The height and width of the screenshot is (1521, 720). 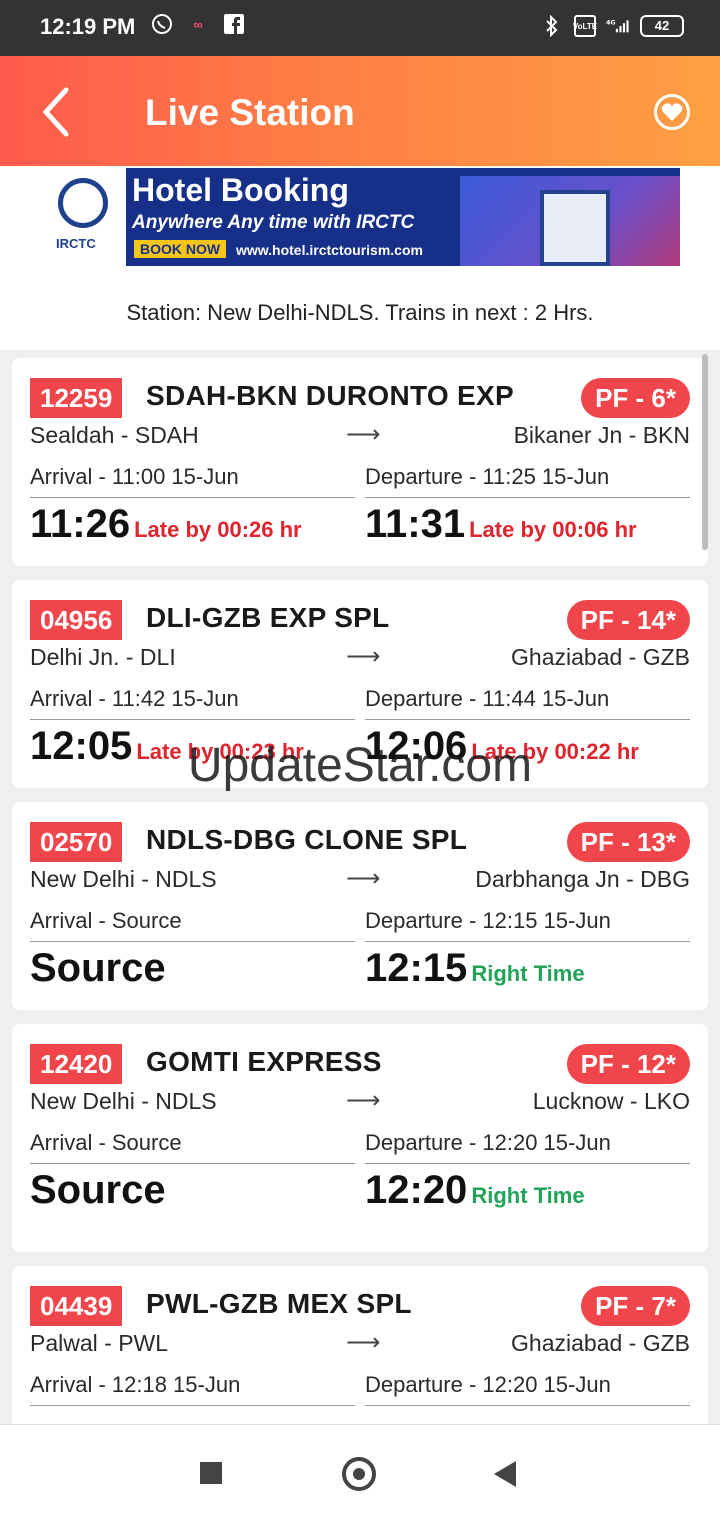 What do you see at coordinates (76, 1064) in the screenshot?
I see `train-number: 12420` at bounding box center [76, 1064].